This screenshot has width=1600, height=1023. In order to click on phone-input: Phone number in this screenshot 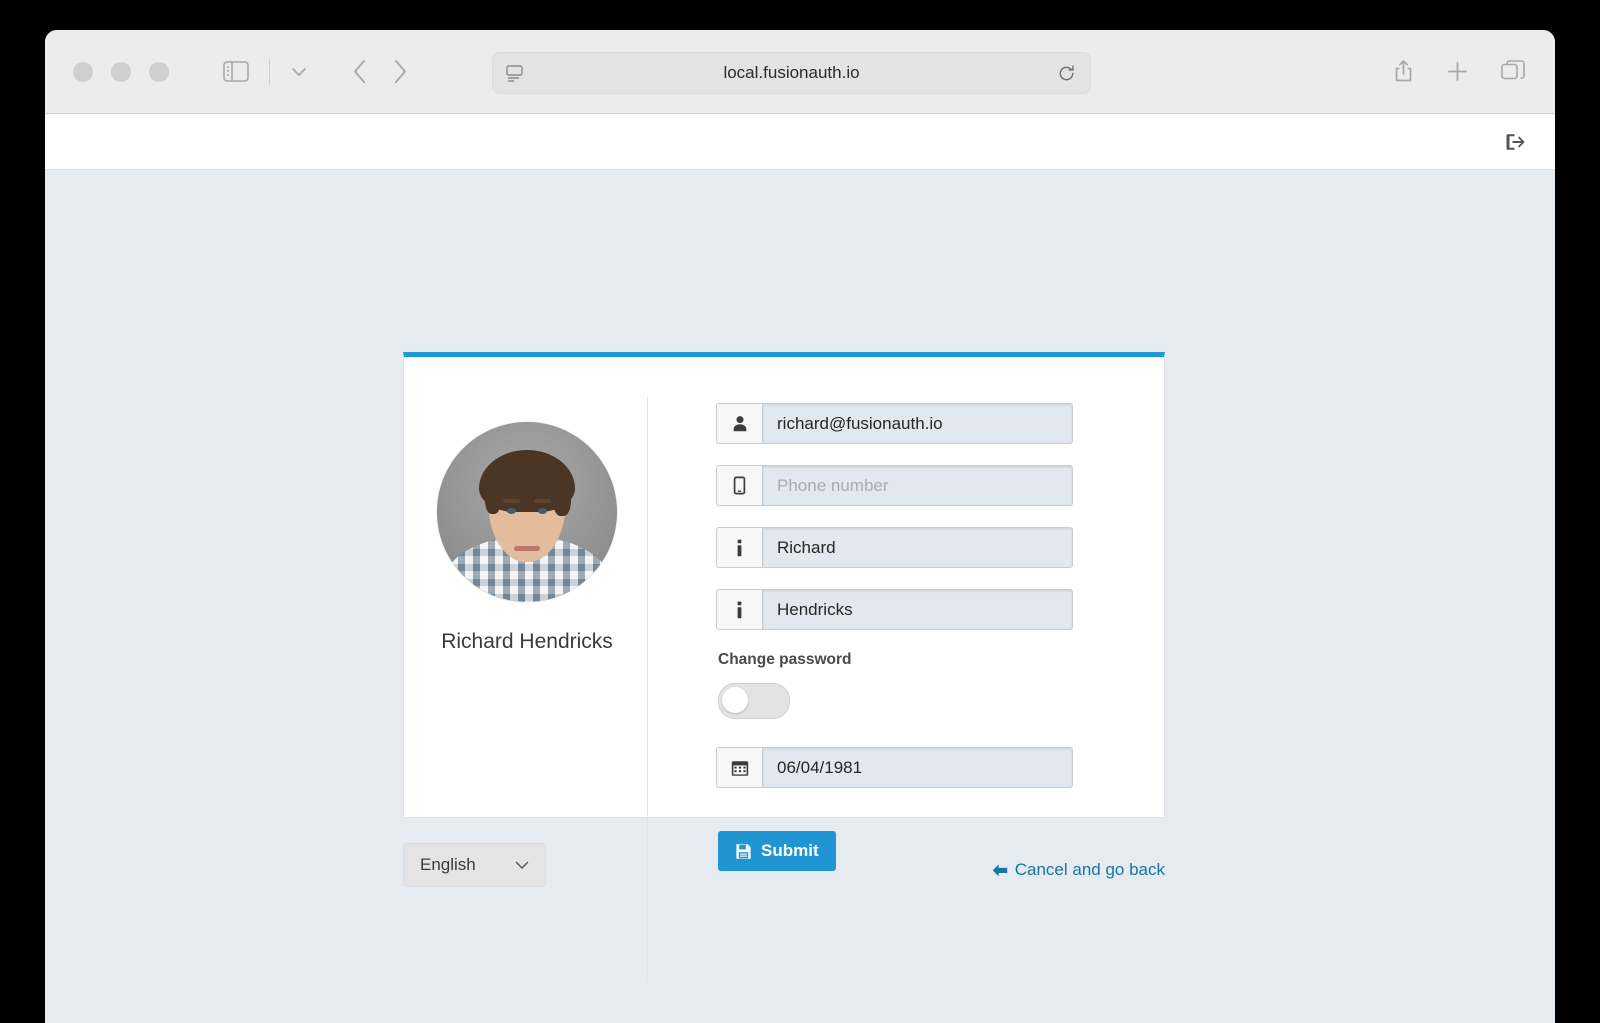, I will do `click(917, 485)`.